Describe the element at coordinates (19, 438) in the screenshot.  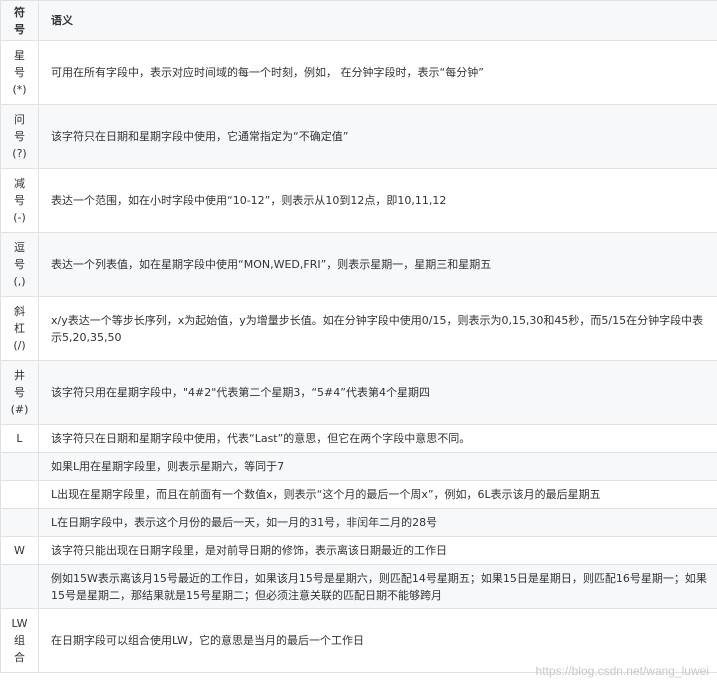
I see `symbol-cell: L` at that location.